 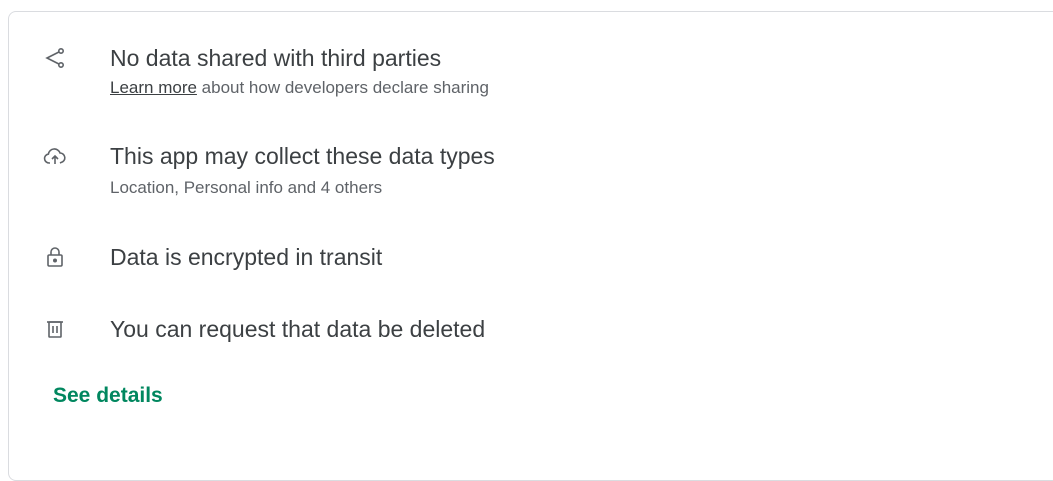 What do you see at coordinates (246, 257) in the screenshot?
I see `encryption-title: Data is encrypted in transit` at bounding box center [246, 257].